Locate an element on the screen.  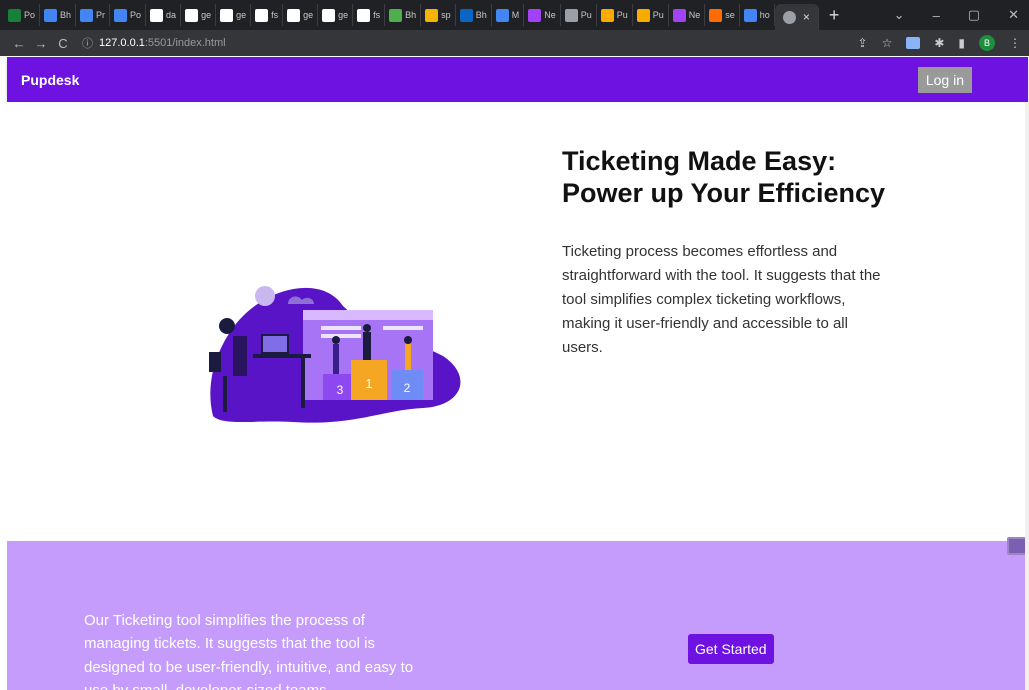
browser-tab: sp is located at coordinates (438, 15).